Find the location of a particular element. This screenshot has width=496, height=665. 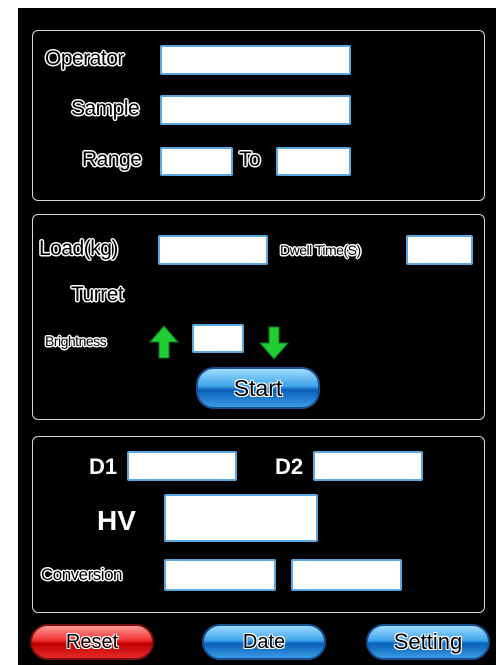

dwell-time-field is located at coordinates (439, 250).